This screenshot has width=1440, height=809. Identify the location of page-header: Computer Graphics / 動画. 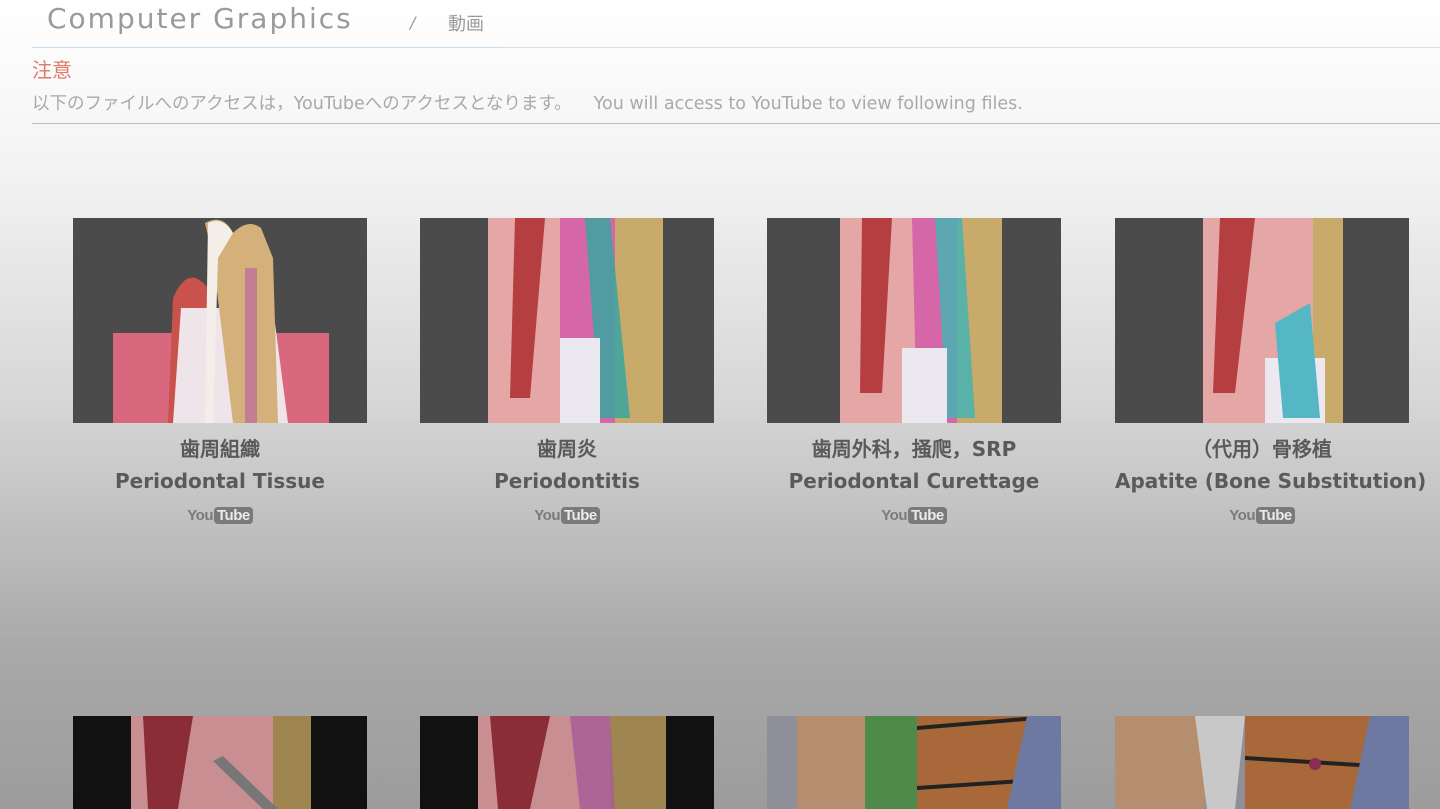
(266, 24).